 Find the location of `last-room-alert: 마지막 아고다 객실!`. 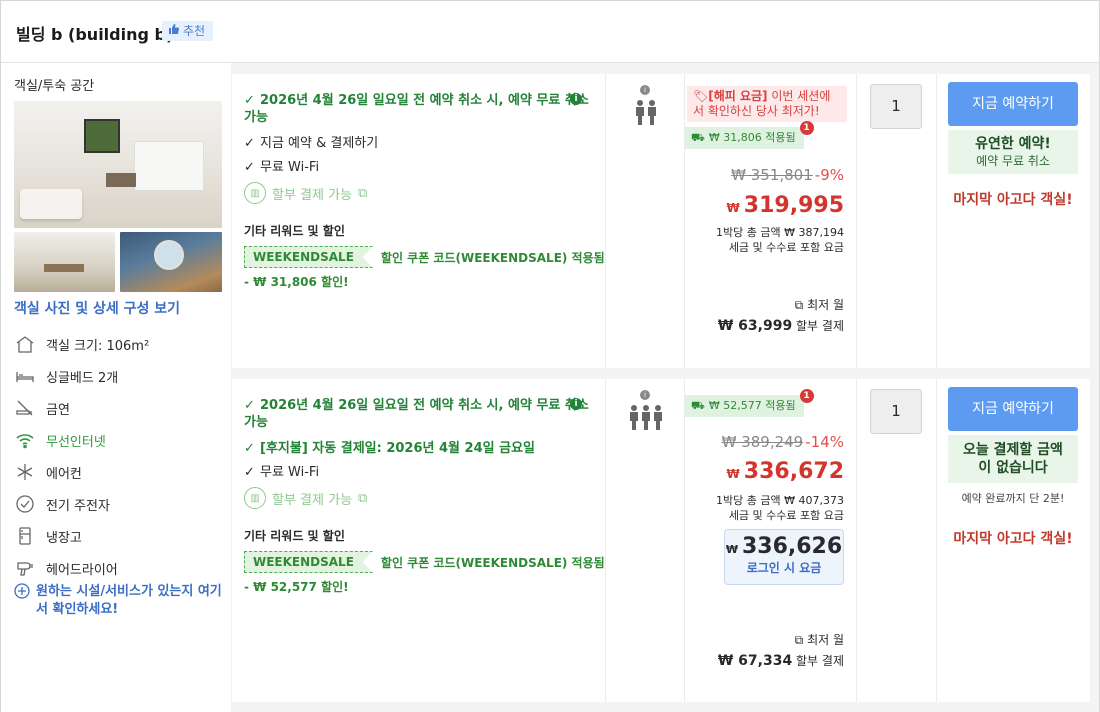

last-room-alert: 마지막 아고다 객실! is located at coordinates (1013, 539).